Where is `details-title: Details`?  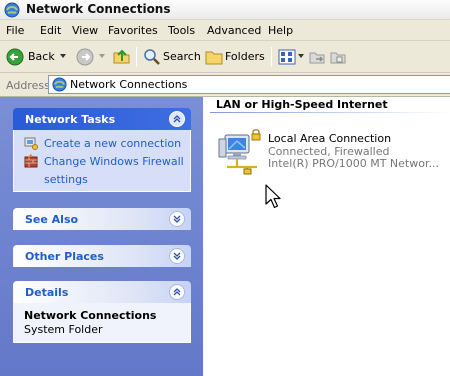 details-title: Details is located at coordinates (47, 292).